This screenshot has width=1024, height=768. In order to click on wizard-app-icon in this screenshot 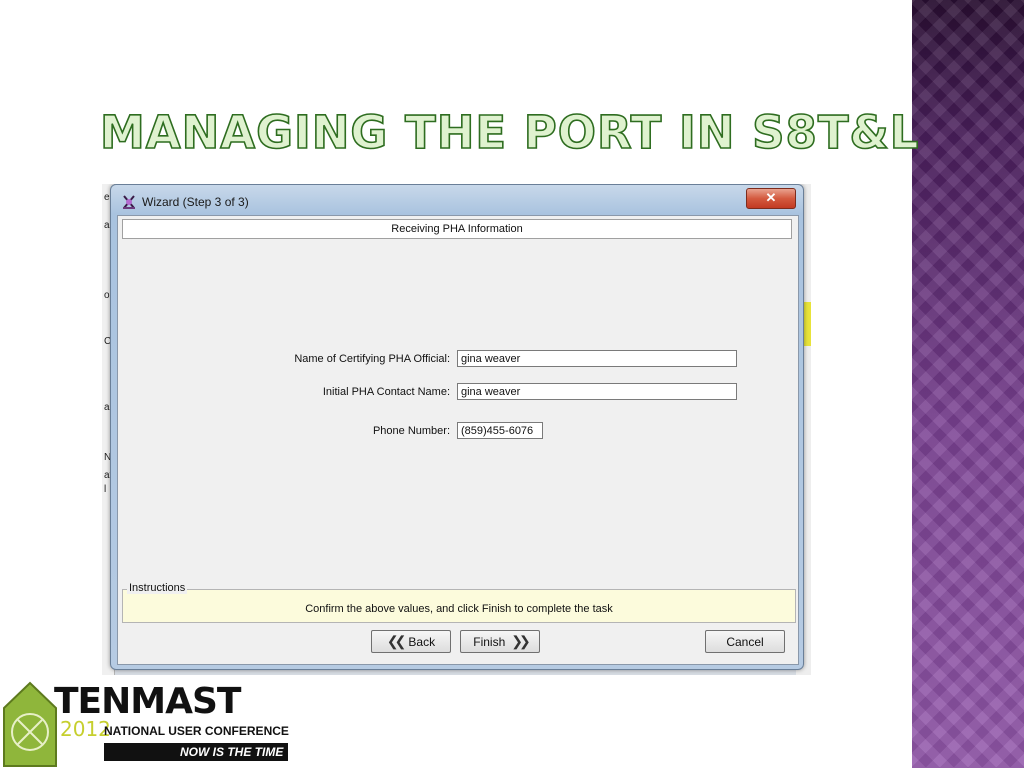, I will do `click(129, 202)`.